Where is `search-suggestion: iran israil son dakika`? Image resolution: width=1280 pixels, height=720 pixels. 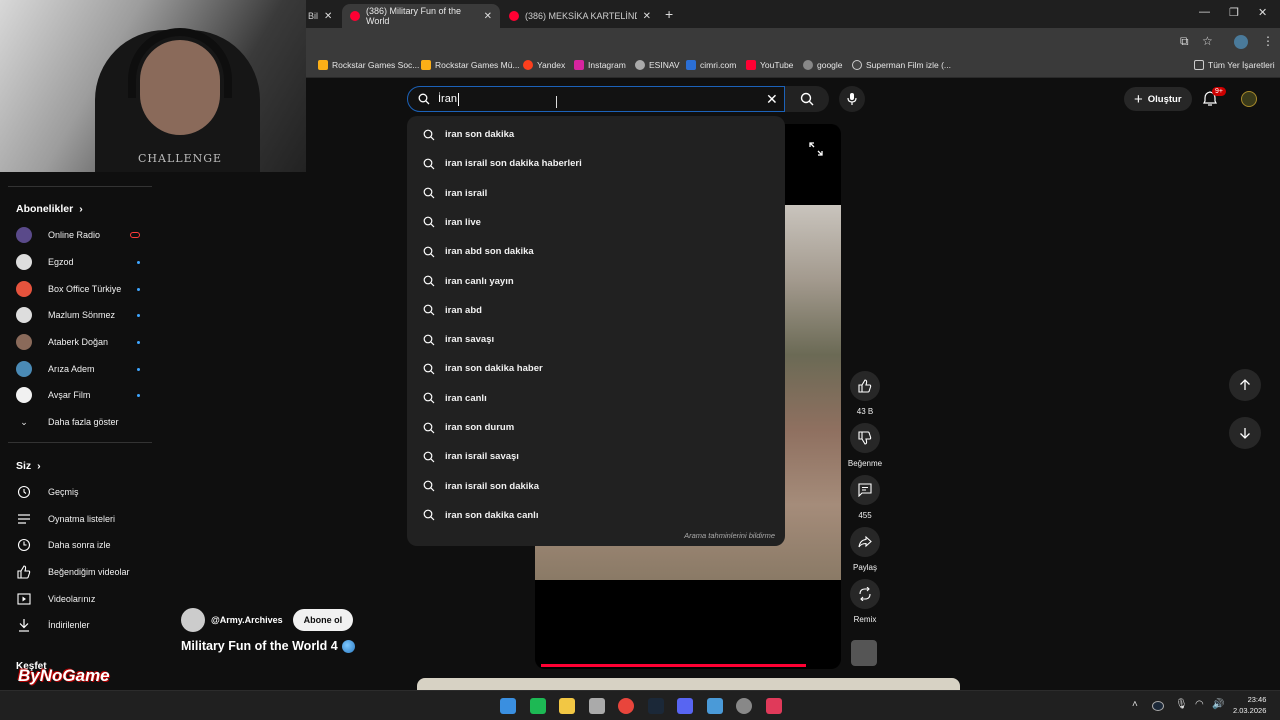
search-suggestion: iran israil son dakika is located at coordinates (596, 486).